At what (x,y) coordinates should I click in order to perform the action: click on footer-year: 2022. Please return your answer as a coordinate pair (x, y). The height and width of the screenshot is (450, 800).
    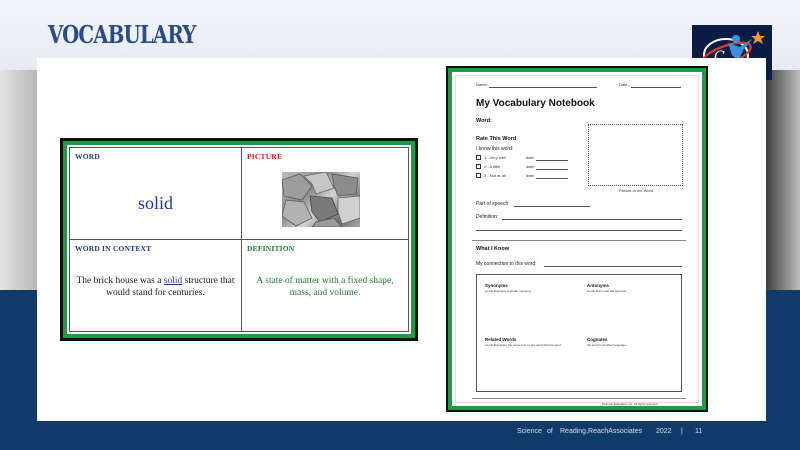
    Looking at the image, I should click on (664, 431).